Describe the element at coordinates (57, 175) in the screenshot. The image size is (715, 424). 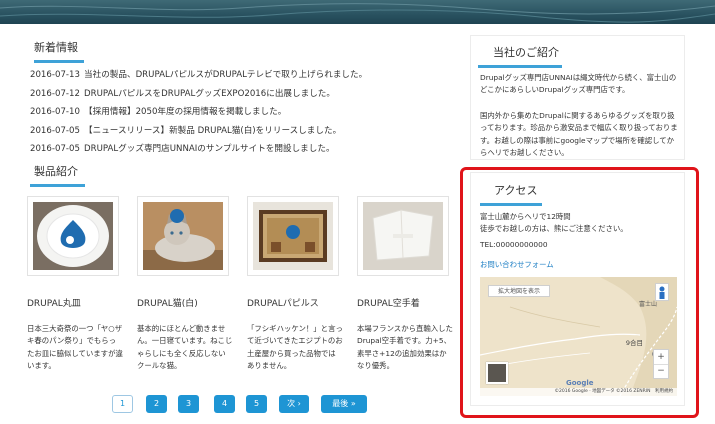
I see `products-heading: 製品紹介` at that location.